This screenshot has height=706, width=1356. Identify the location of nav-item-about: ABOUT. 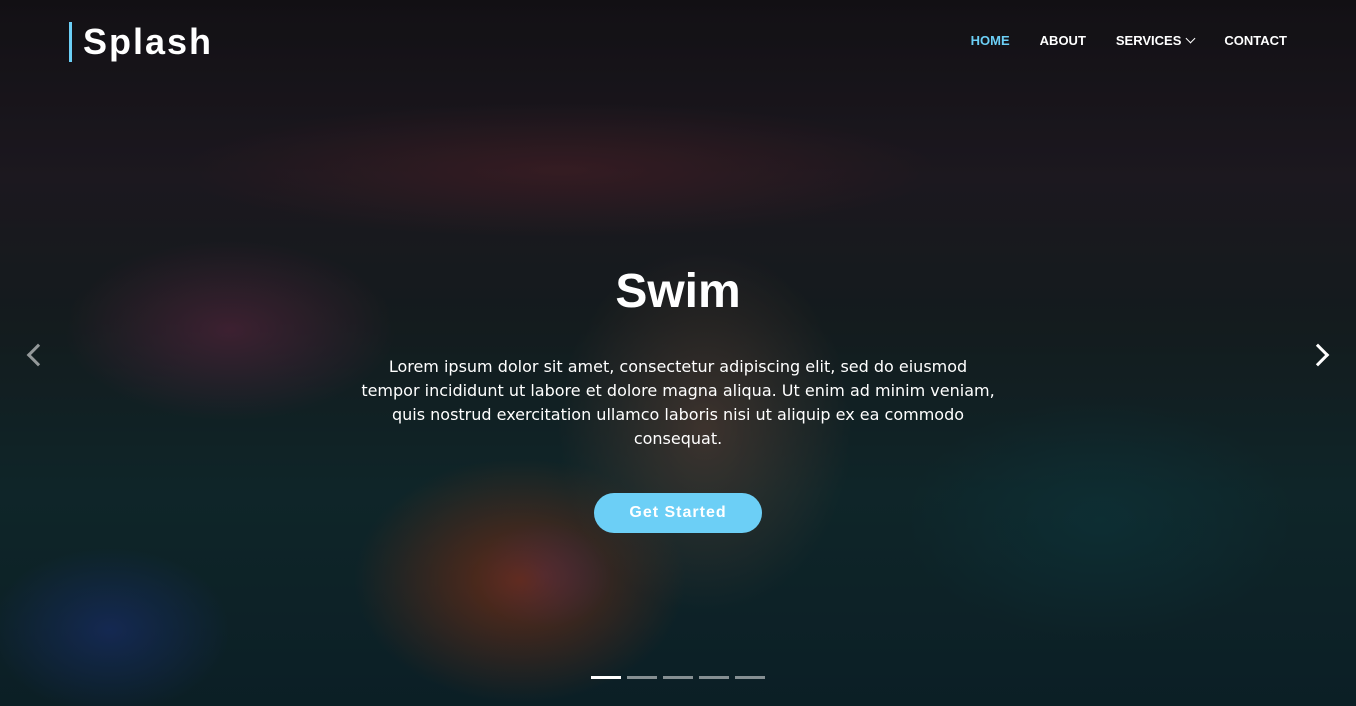
(1063, 40).